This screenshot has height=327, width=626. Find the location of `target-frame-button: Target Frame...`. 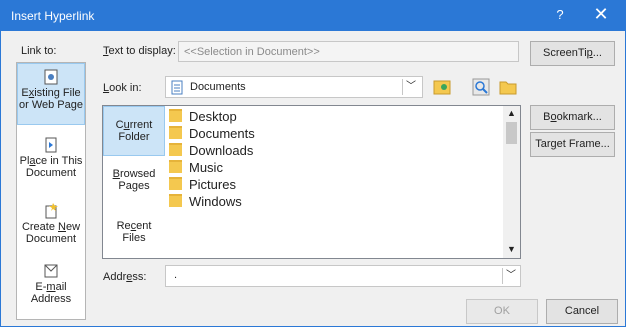

target-frame-button: Target Frame... is located at coordinates (572, 144).